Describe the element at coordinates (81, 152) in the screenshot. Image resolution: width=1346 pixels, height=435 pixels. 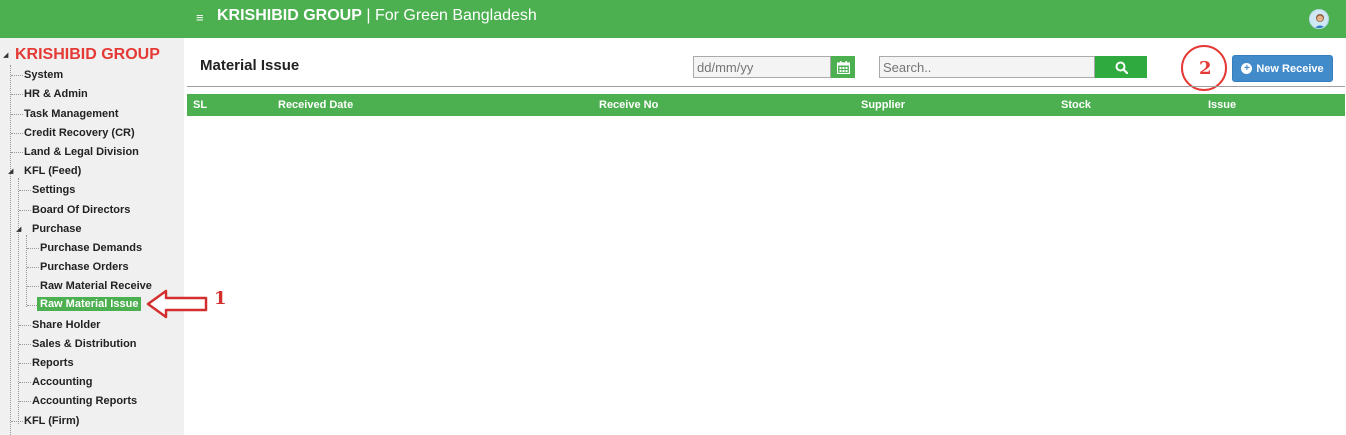
I see `sidebar-item-land-legal: Land & Legal Division` at that location.